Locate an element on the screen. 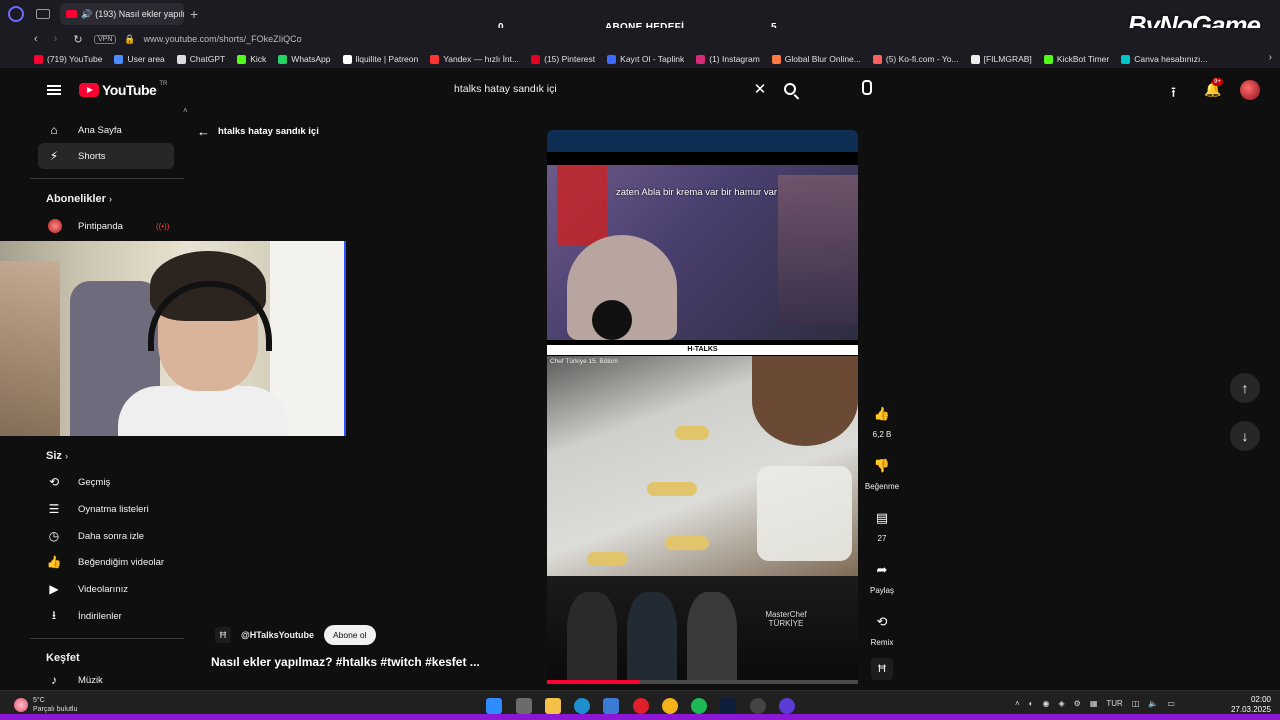 The width and height of the screenshot is (1280, 720). bookmark-item: User area is located at coordinates (139, 59).